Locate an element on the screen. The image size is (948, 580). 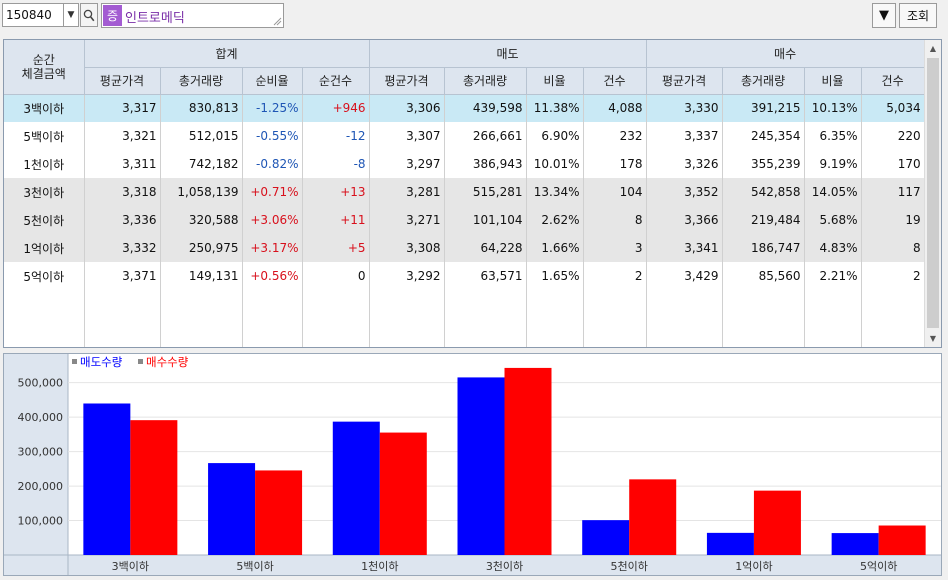
cell-sum-avg: 3,336 is located at coordinates (122, 220).